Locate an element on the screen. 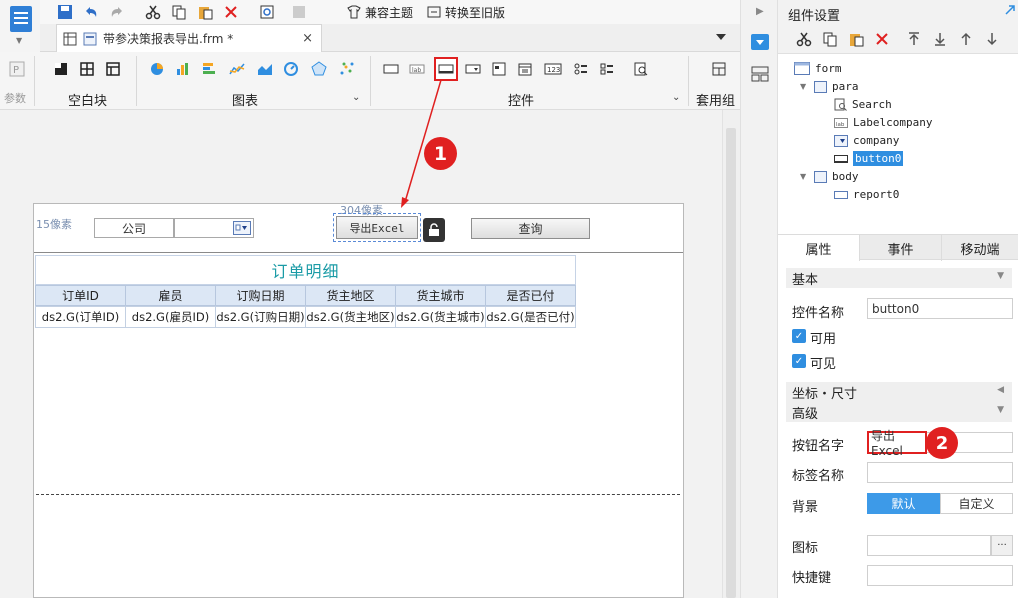 The height and width of the screenshot is (598, 1018). tab-mobile: 移动端 is located at coordinates (980, 248).